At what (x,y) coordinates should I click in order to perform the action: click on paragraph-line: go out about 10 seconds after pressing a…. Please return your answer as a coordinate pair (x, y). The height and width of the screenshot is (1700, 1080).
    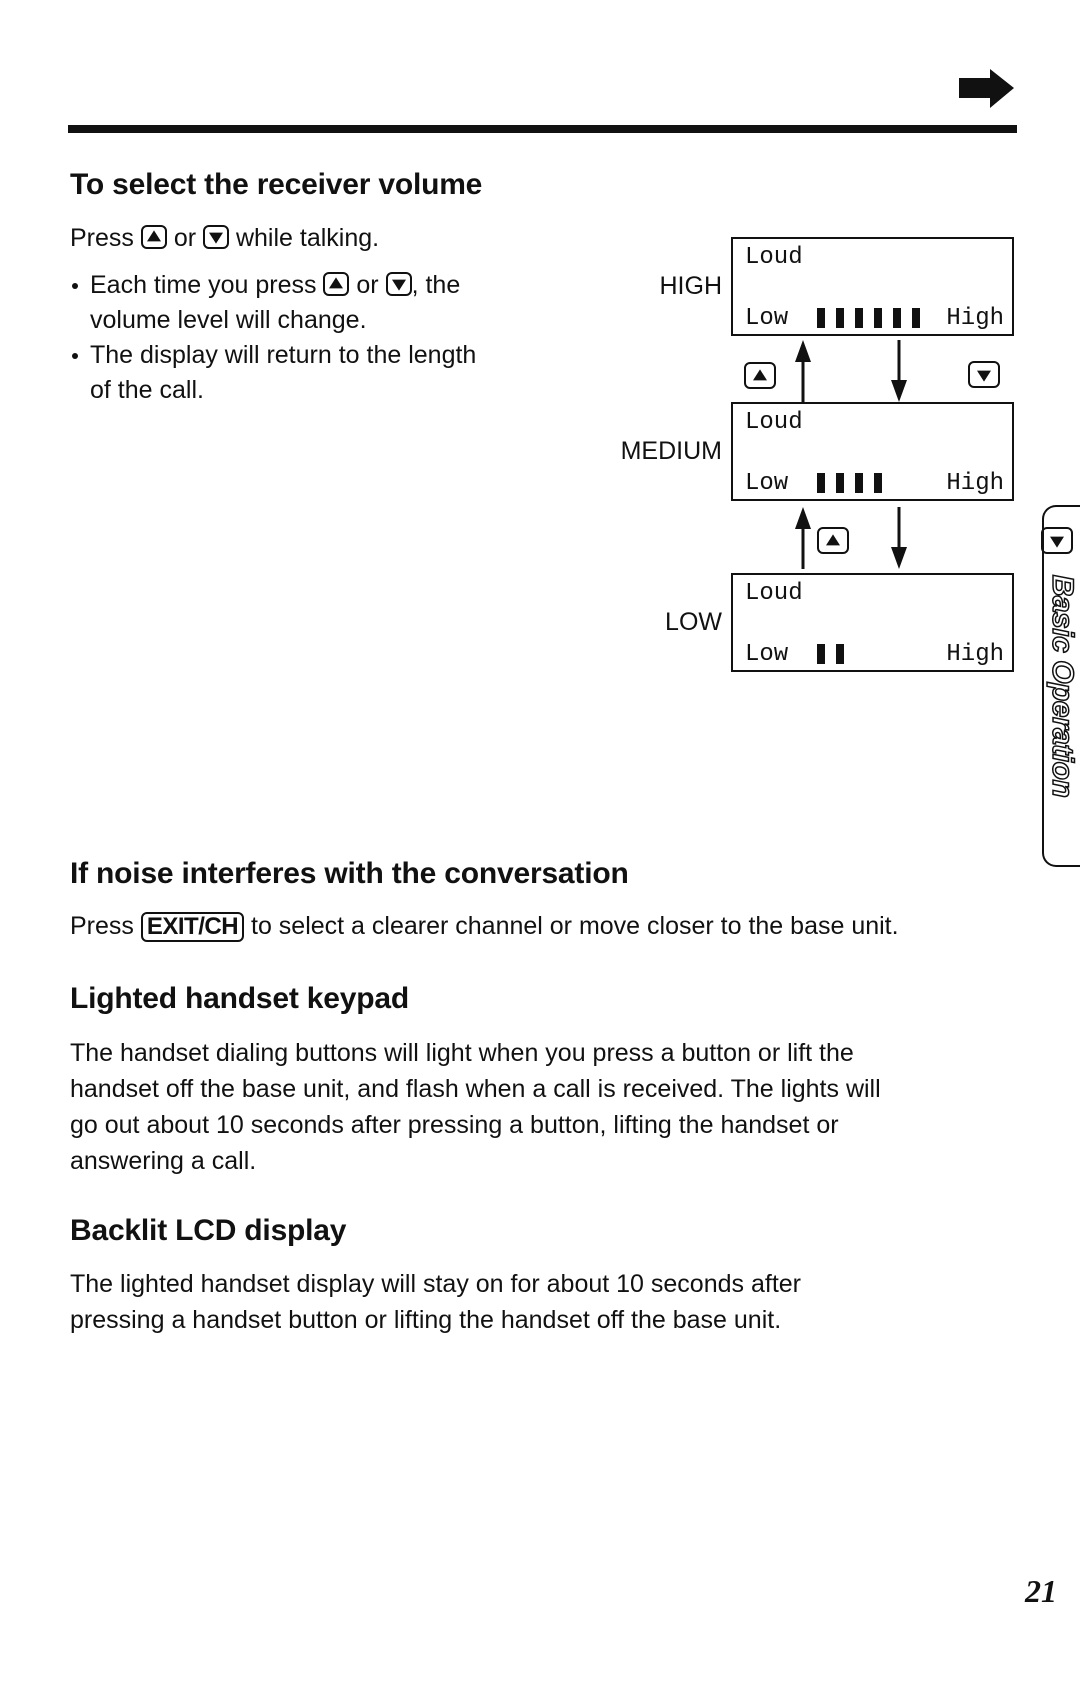
    Looking at the image, I should click on (454, 1125).